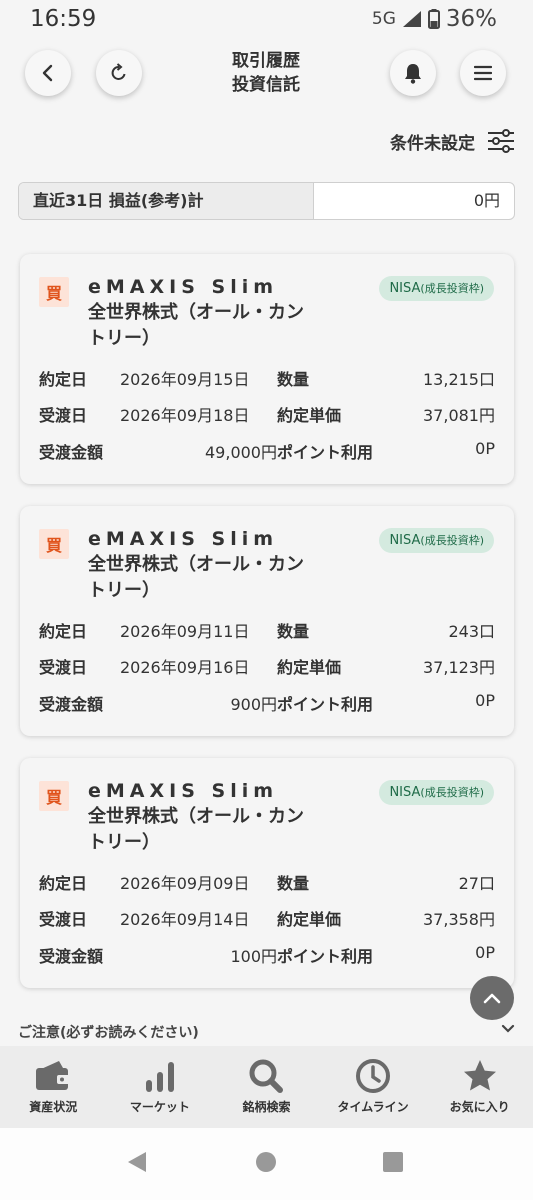 The image size is (533, 1200). I want to click on caution-label: ご注意(必ずお読みください), so click(108, 1033).